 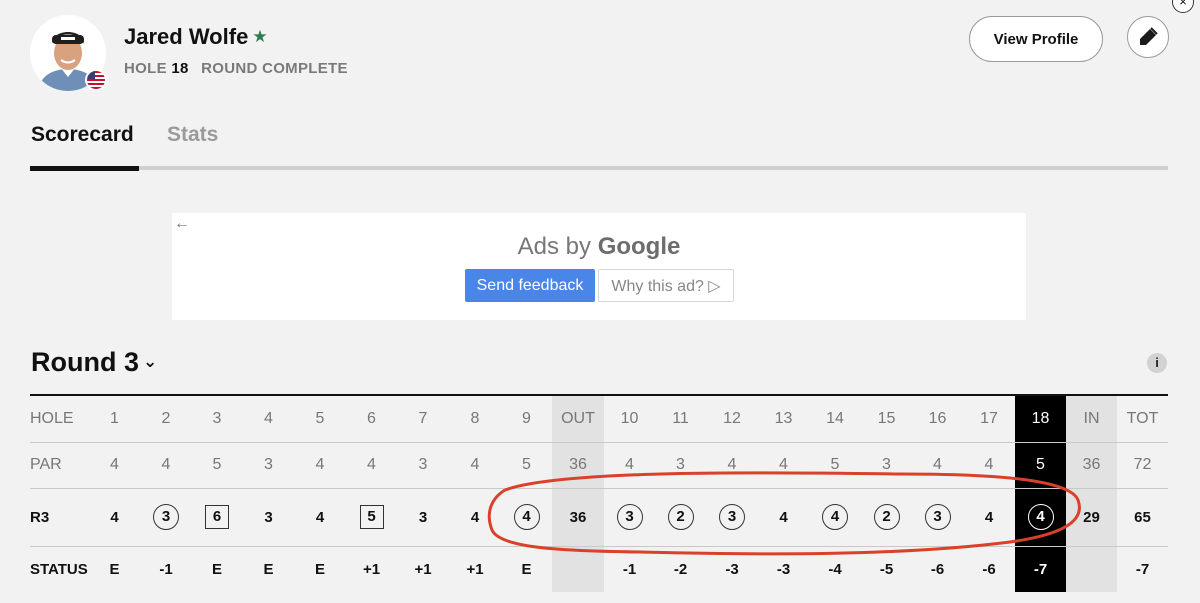 I want to click on score-cell-status-11: -2, so click(x=680, y=569).